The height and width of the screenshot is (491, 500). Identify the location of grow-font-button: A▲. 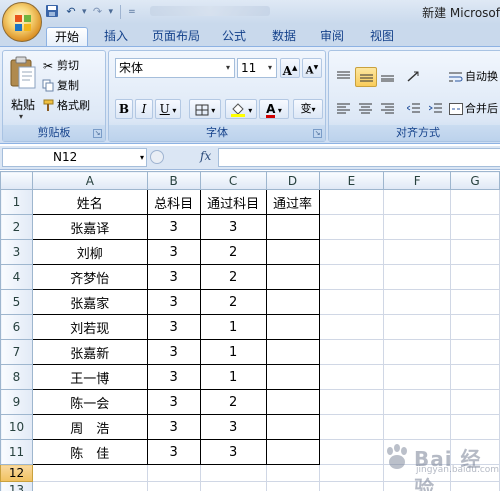
(290, 68).